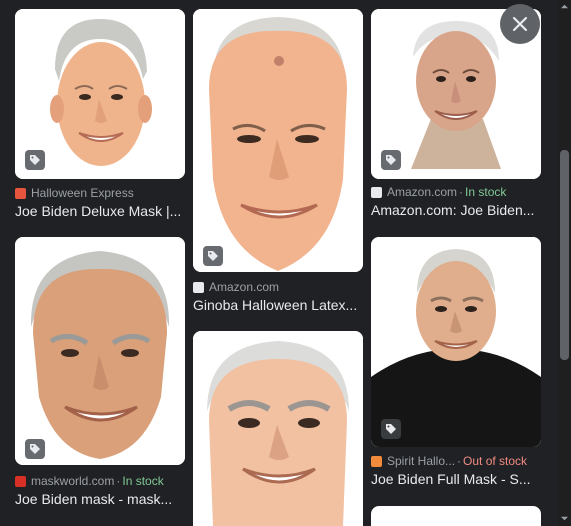  I want to click on result-source-2: Amazon.com, so click(236, 287).